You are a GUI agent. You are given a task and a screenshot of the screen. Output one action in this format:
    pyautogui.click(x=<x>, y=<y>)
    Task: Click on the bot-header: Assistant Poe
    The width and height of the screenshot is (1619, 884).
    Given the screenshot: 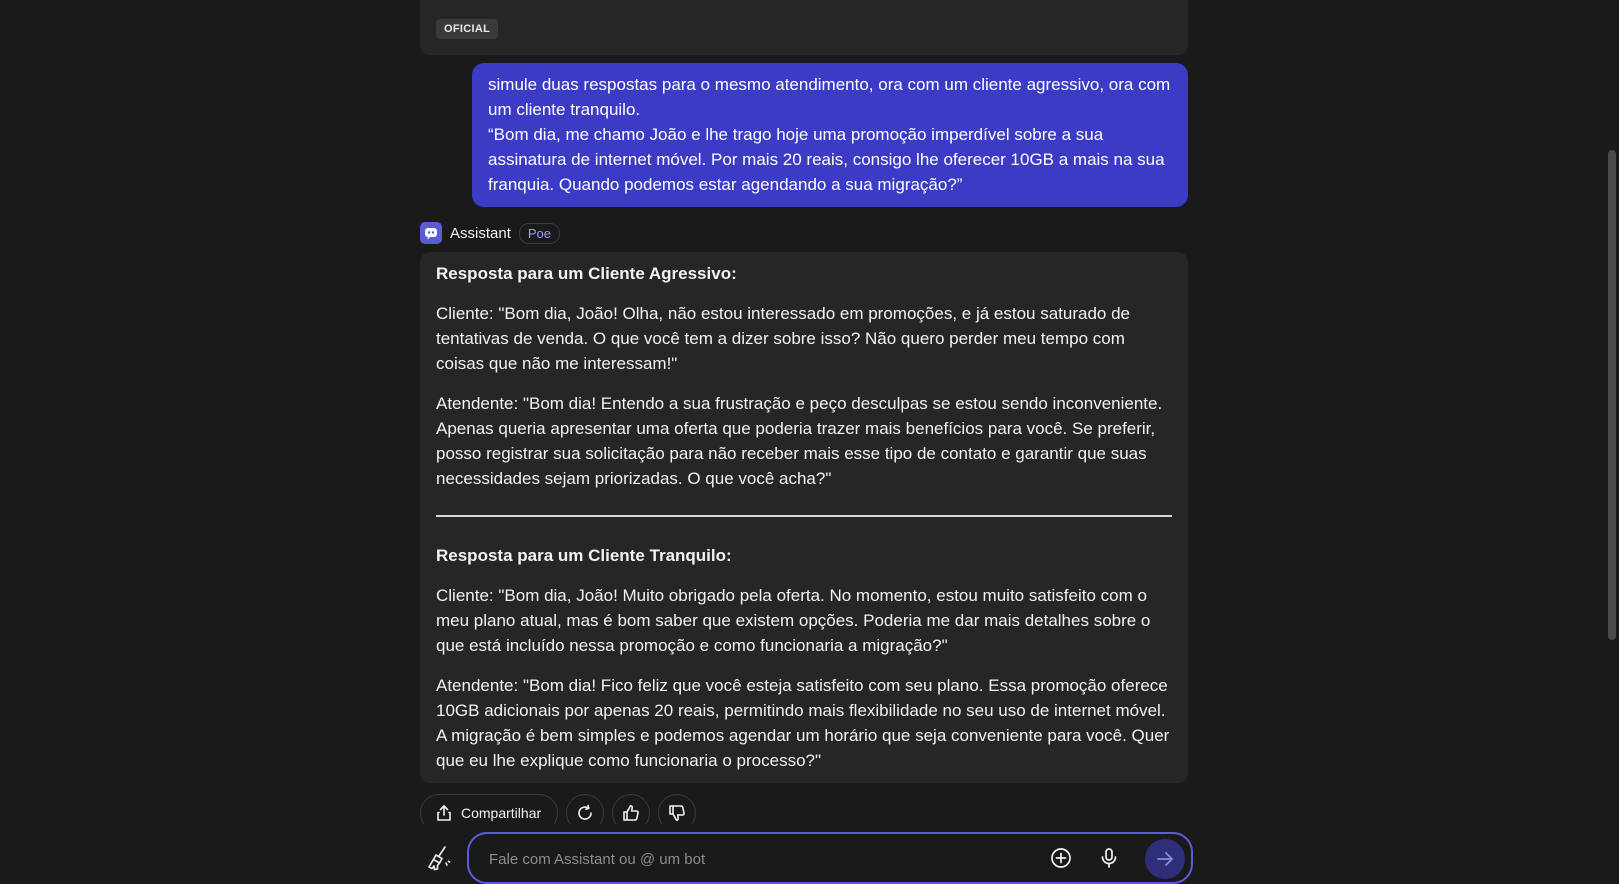 What is the action you would take?
    pyautogui.click(x=490, y=233)
    